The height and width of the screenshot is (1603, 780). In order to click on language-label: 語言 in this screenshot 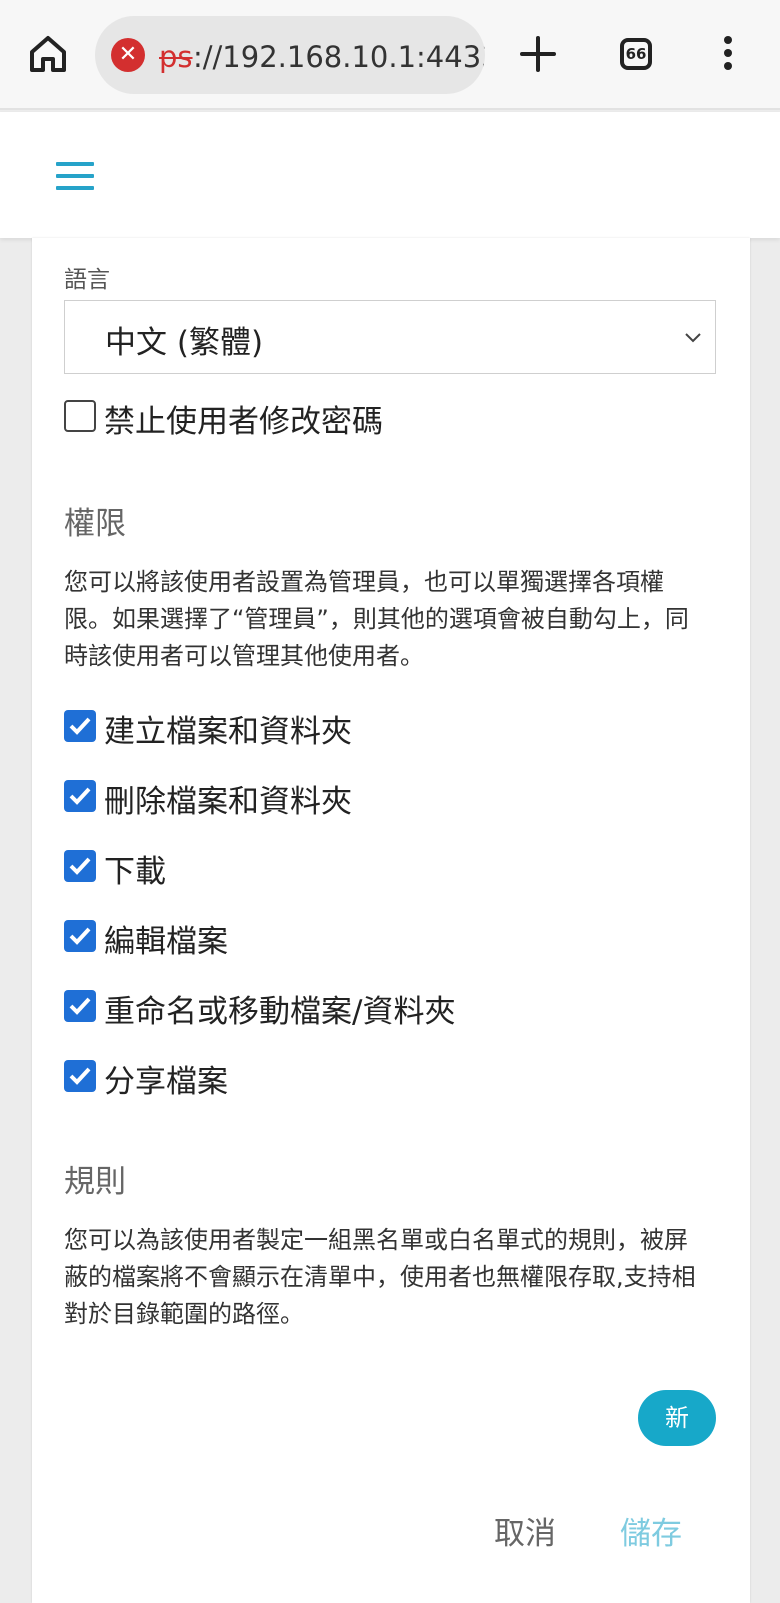, I will do `click(87, 280)`.